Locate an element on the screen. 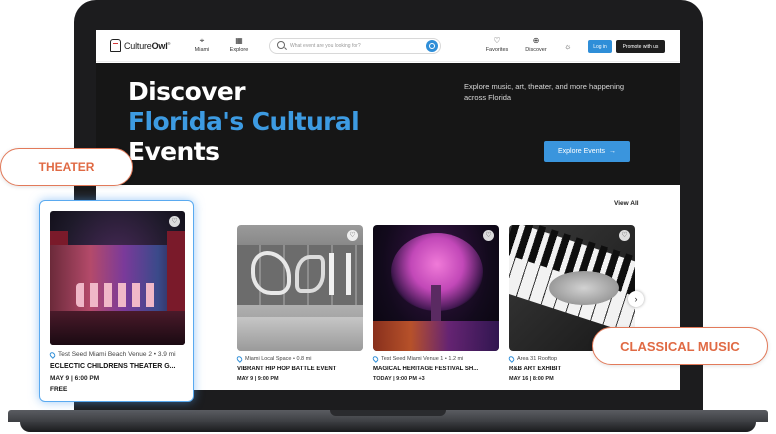 This screenshot has width=776, height=434. event-location: Test Seed Miami Venue 1 • 1.2 mi is located at coordinates (435, 359).